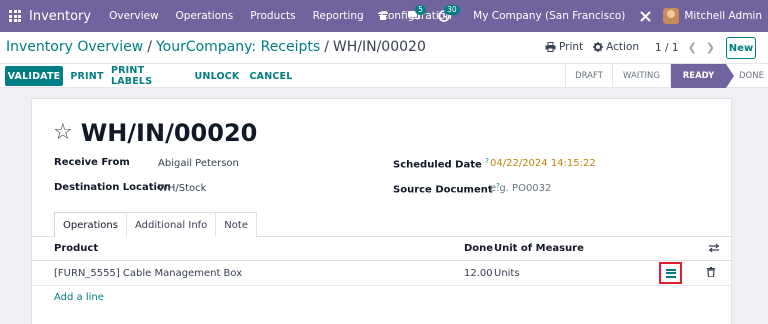 This screenshot has width=768, height=324. Describe the element at coordinates (714, 248) in the screenshot. I see `optional-columns-icon` at that location.